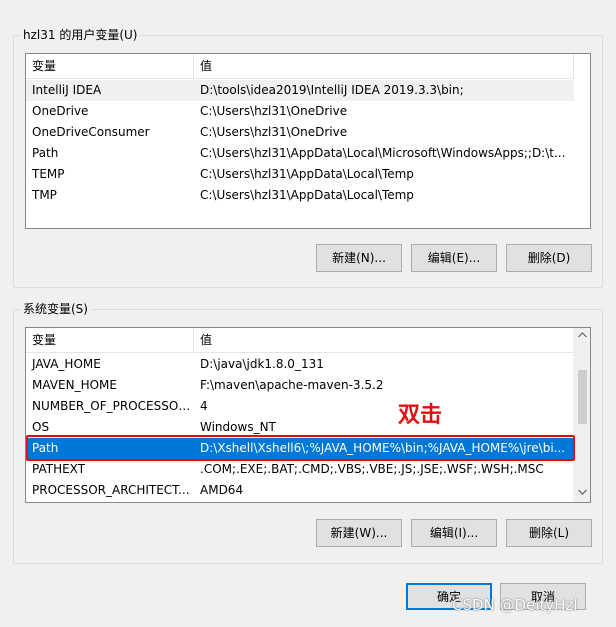 The width and height of the screenshot is (616, 627). I want to click on variable-name: MAVEN_HOME, so click(74, 385).